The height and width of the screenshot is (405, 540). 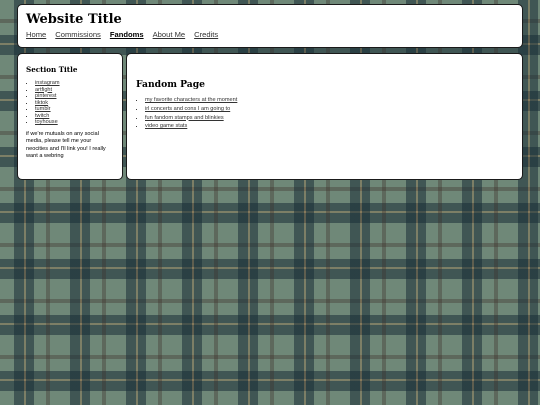 What do you see at coordinates (78, 34) in the screenshot?
I see `nav-commissions: Commissions` at bounding box center [78, 34].